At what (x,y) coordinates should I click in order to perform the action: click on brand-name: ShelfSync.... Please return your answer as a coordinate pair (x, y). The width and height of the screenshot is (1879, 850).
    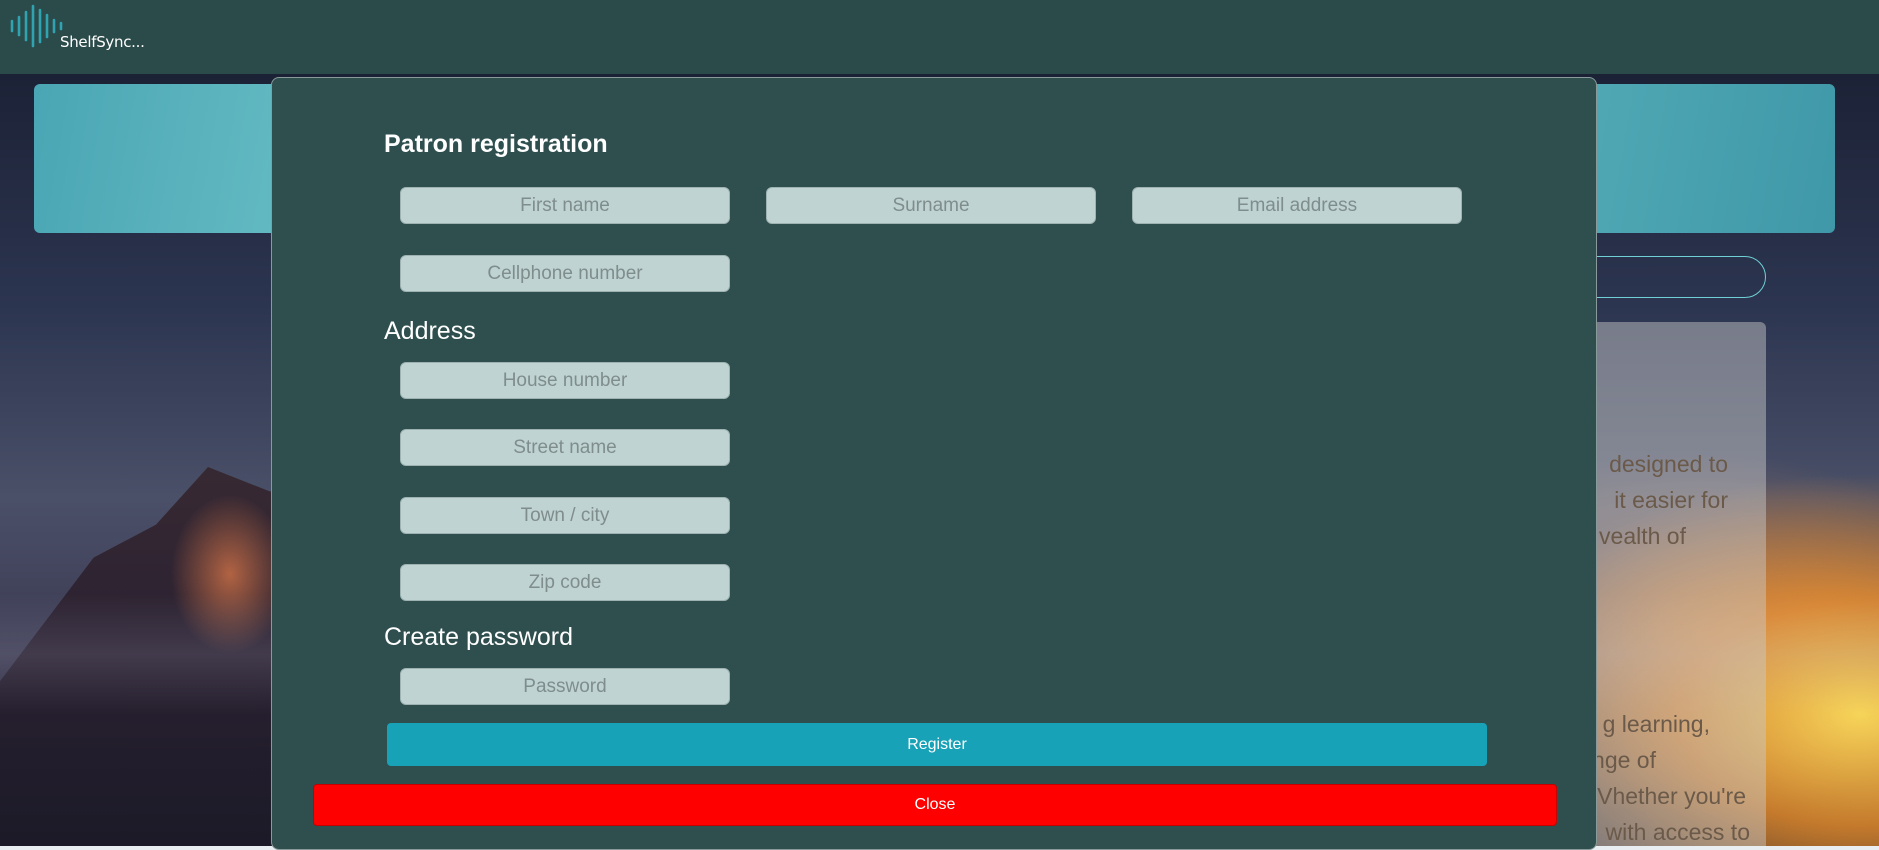
    Looking at the image, I should click on (102, 42).